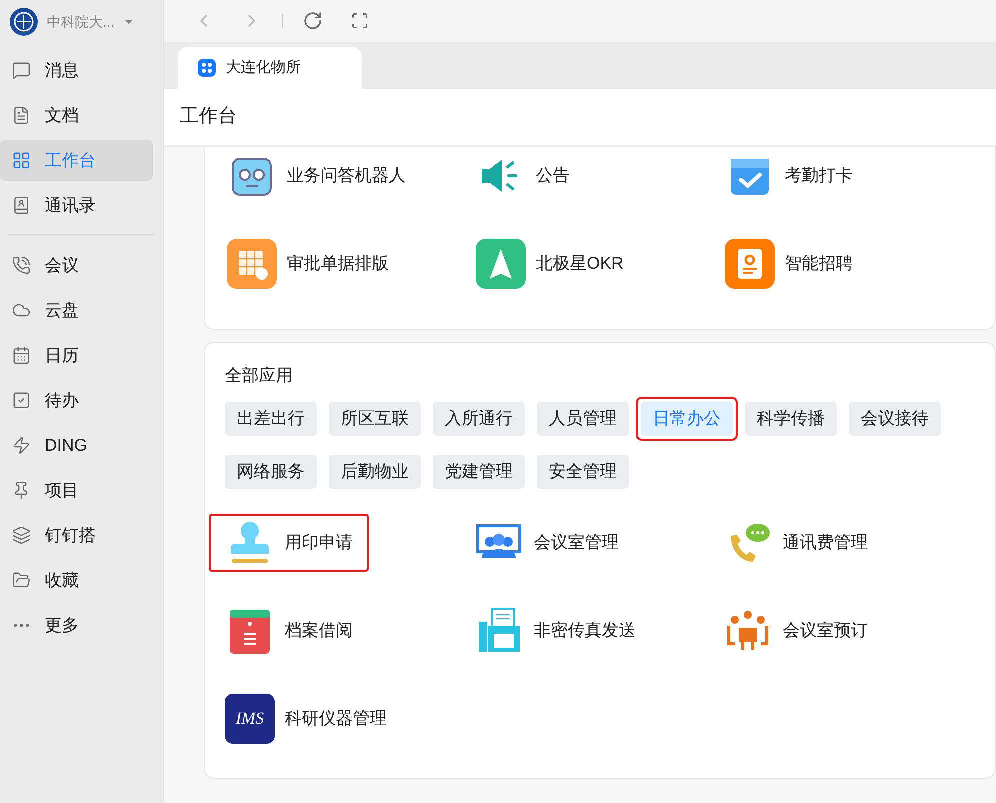 The image size is (996, 803). I want to click on category-tag: 日常办公, so click(687, 419).